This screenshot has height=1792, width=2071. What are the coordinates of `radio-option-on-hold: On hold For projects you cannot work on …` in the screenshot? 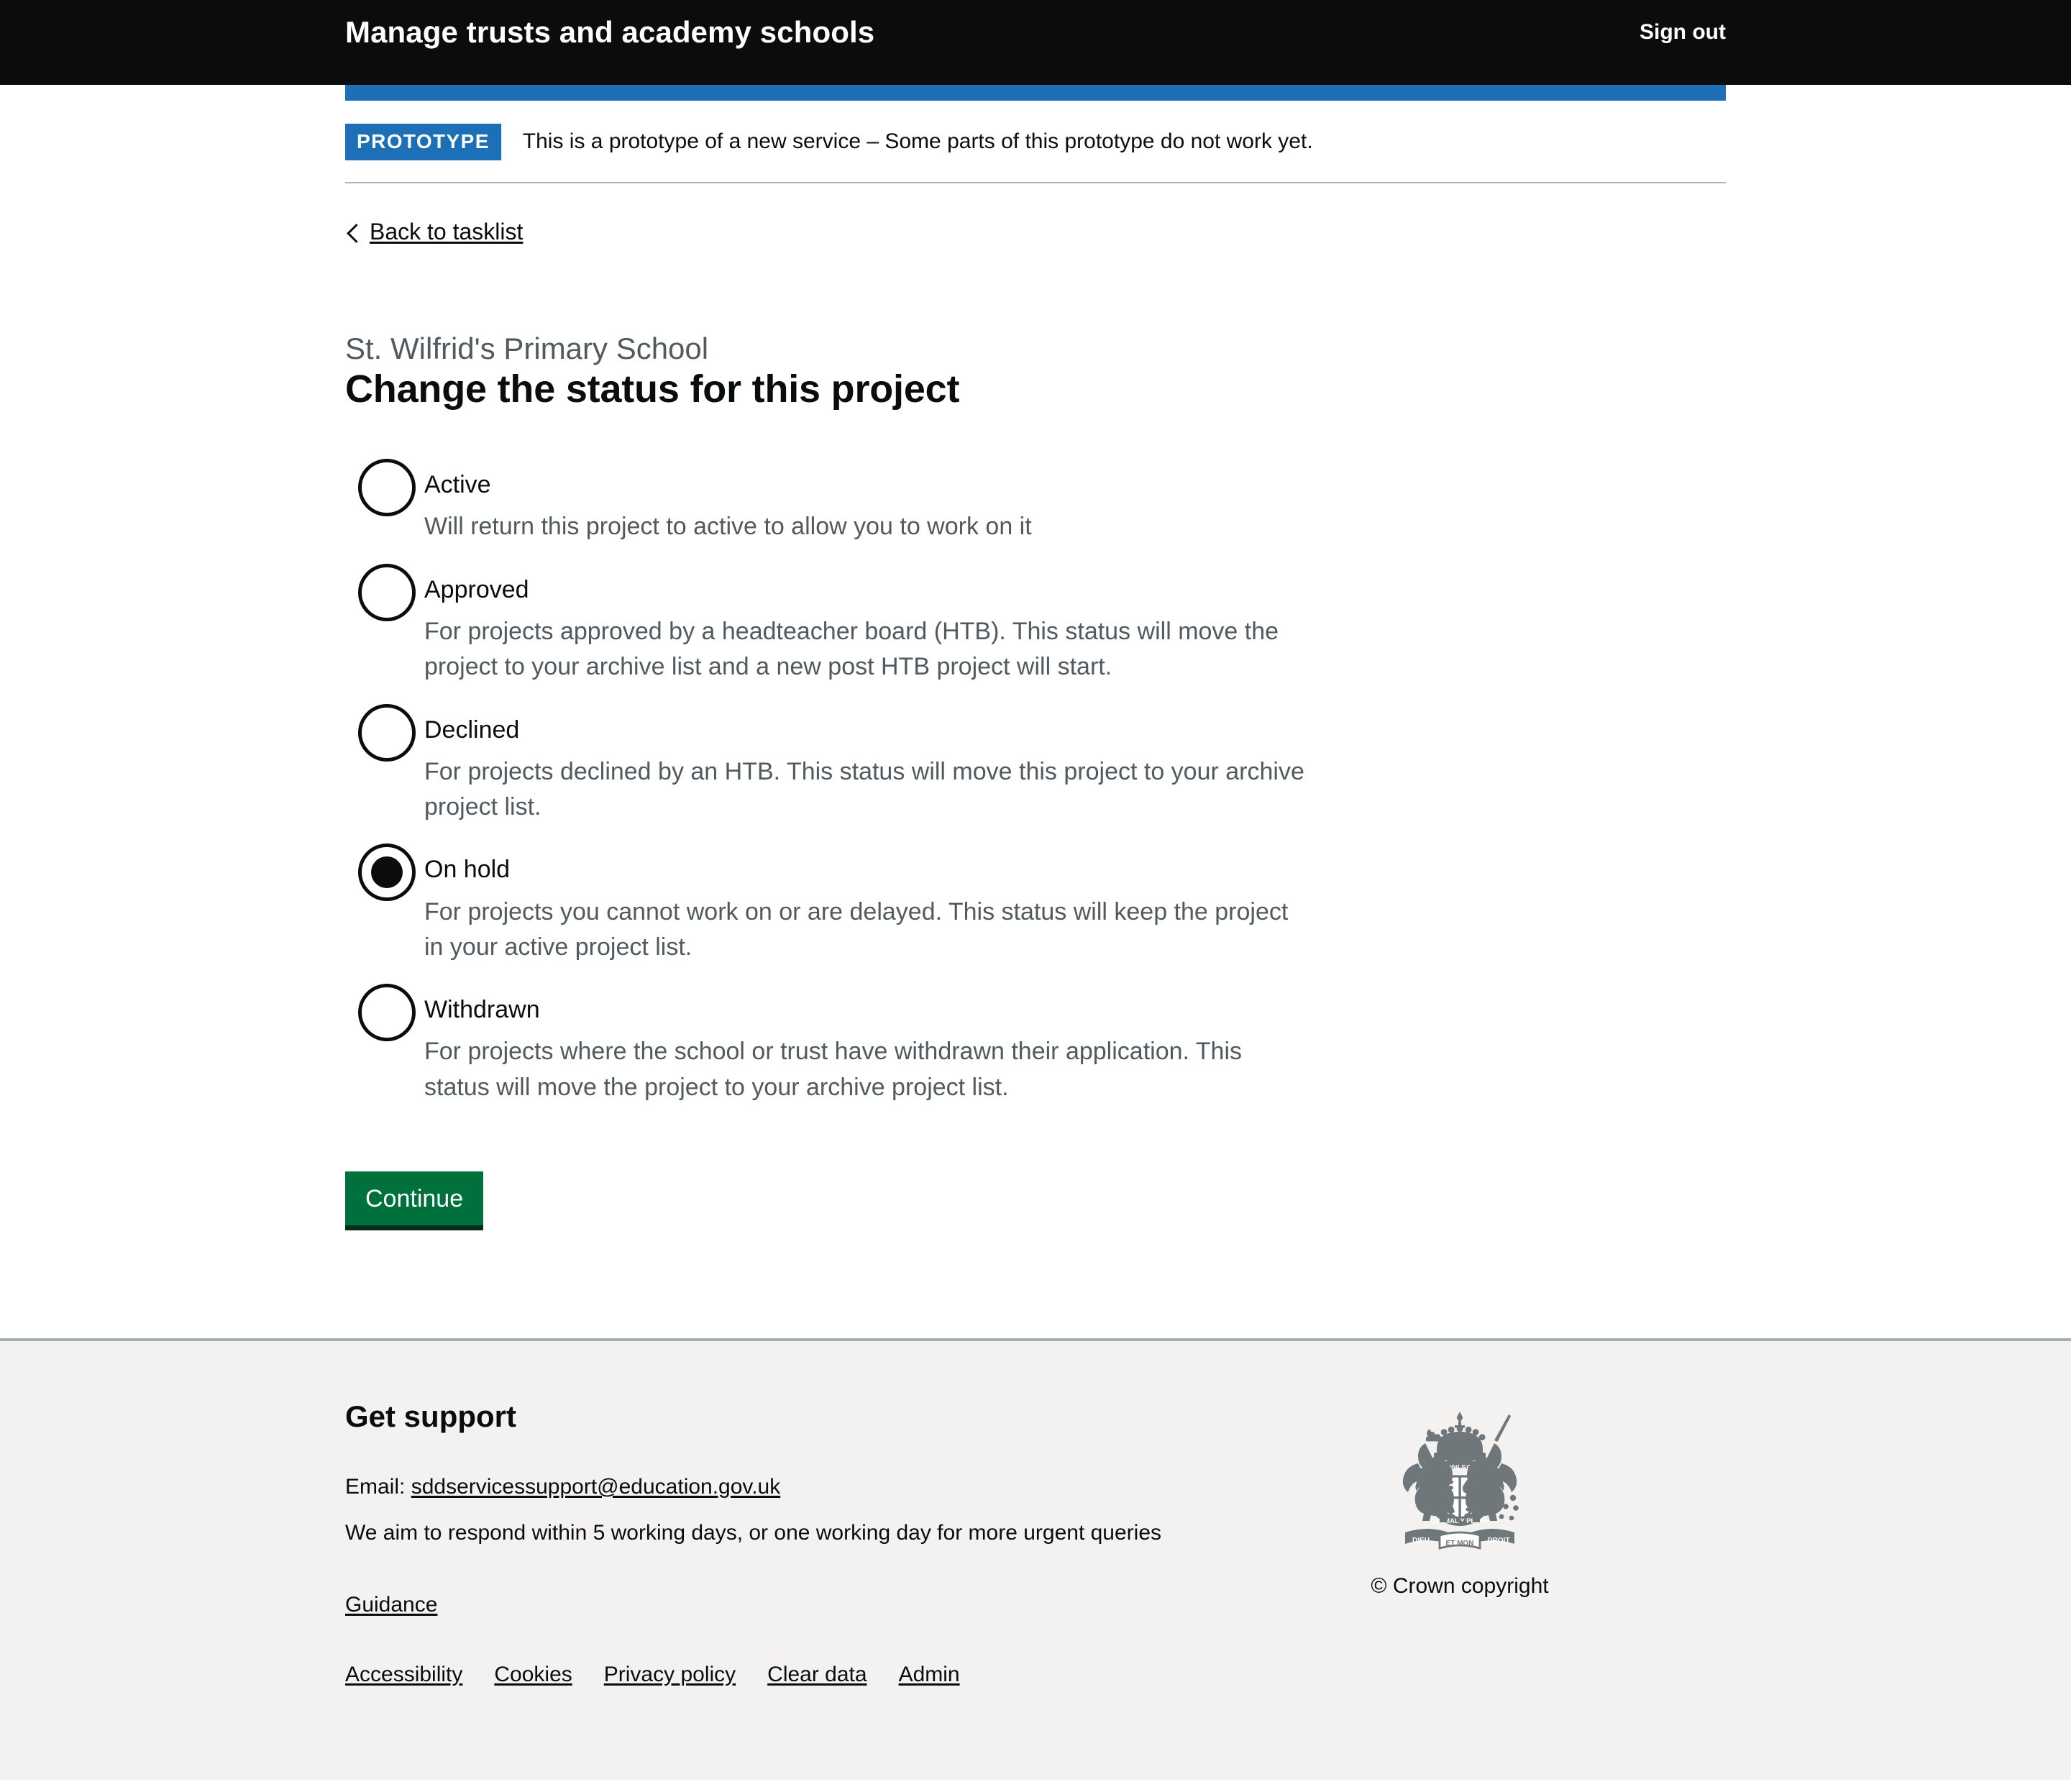 It's located at (1035, 903).